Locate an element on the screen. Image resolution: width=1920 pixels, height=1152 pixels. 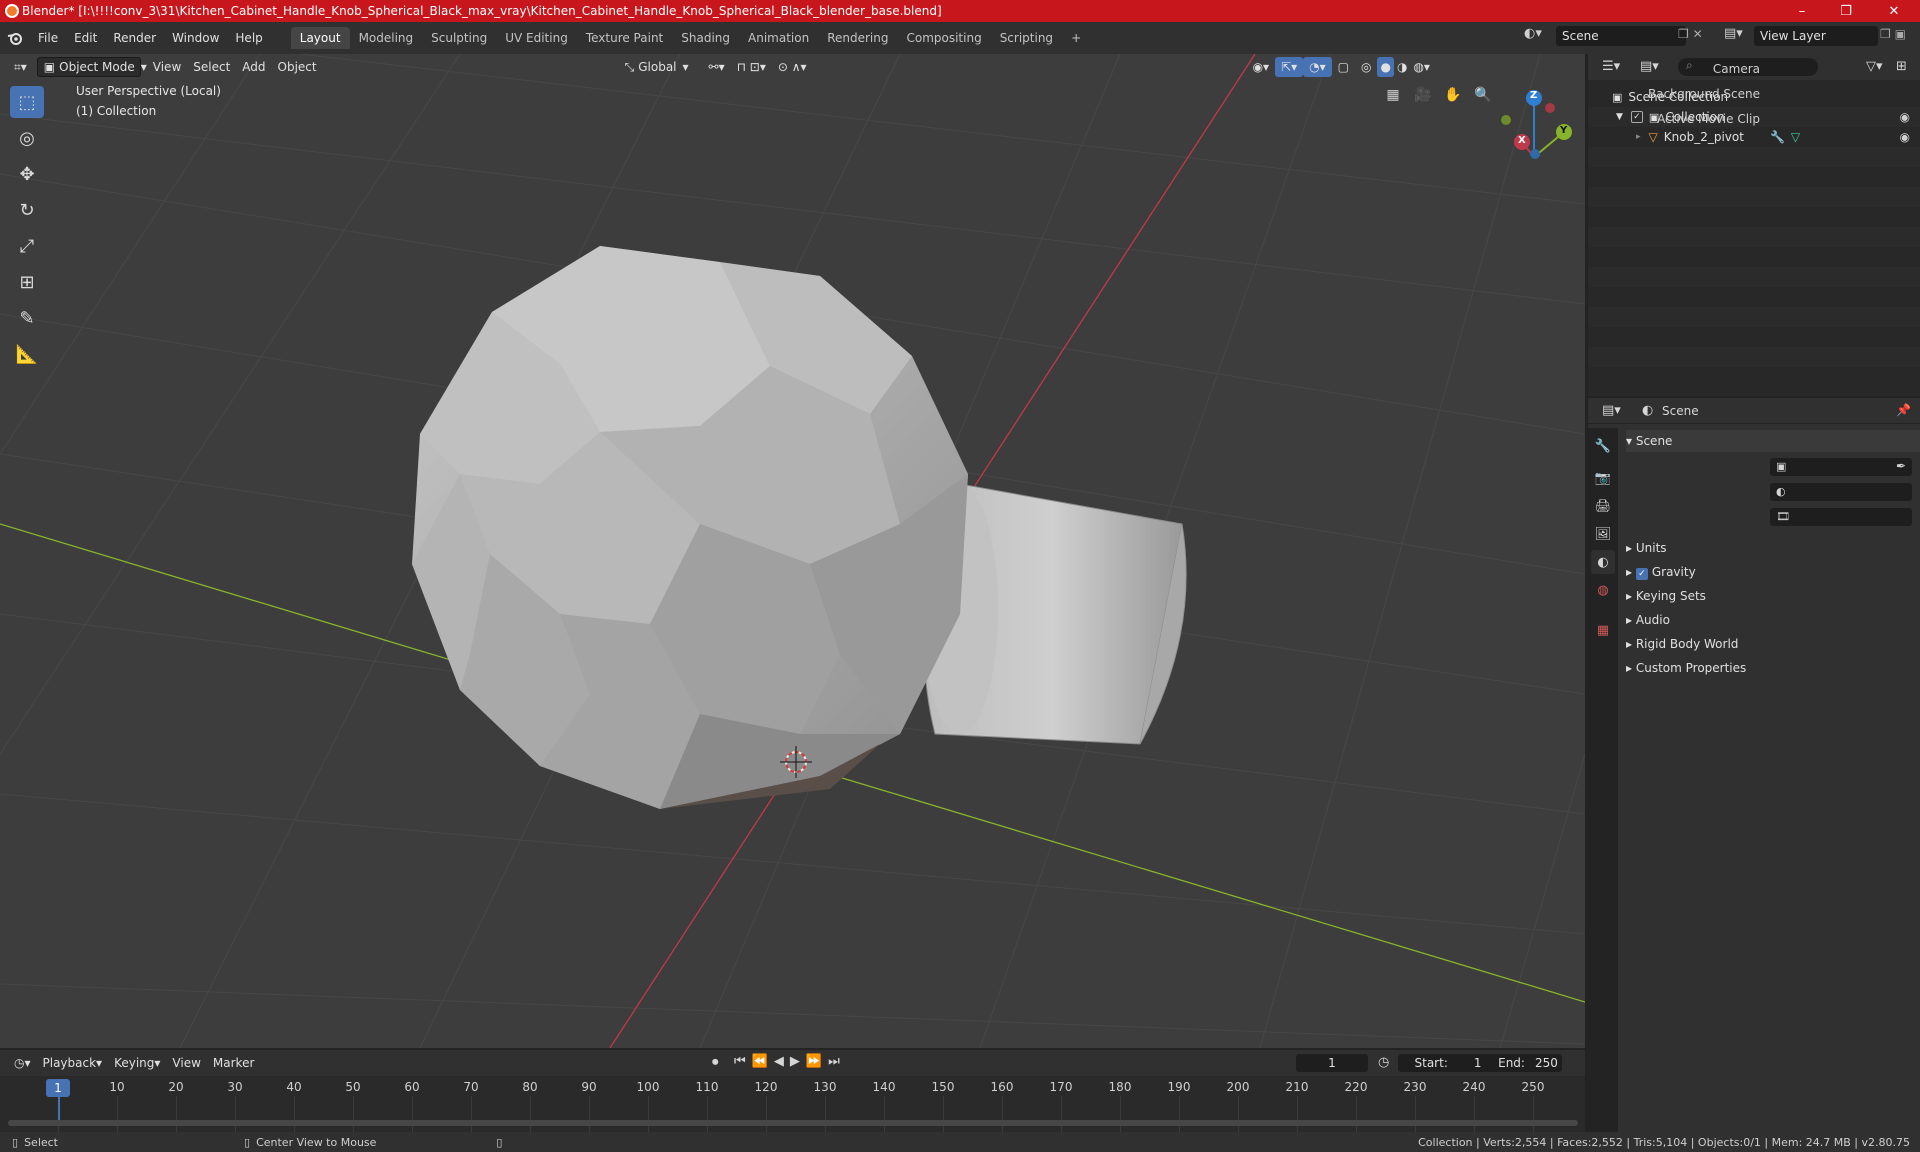
menu-edit: Edit is located at coordinates (85, 38).